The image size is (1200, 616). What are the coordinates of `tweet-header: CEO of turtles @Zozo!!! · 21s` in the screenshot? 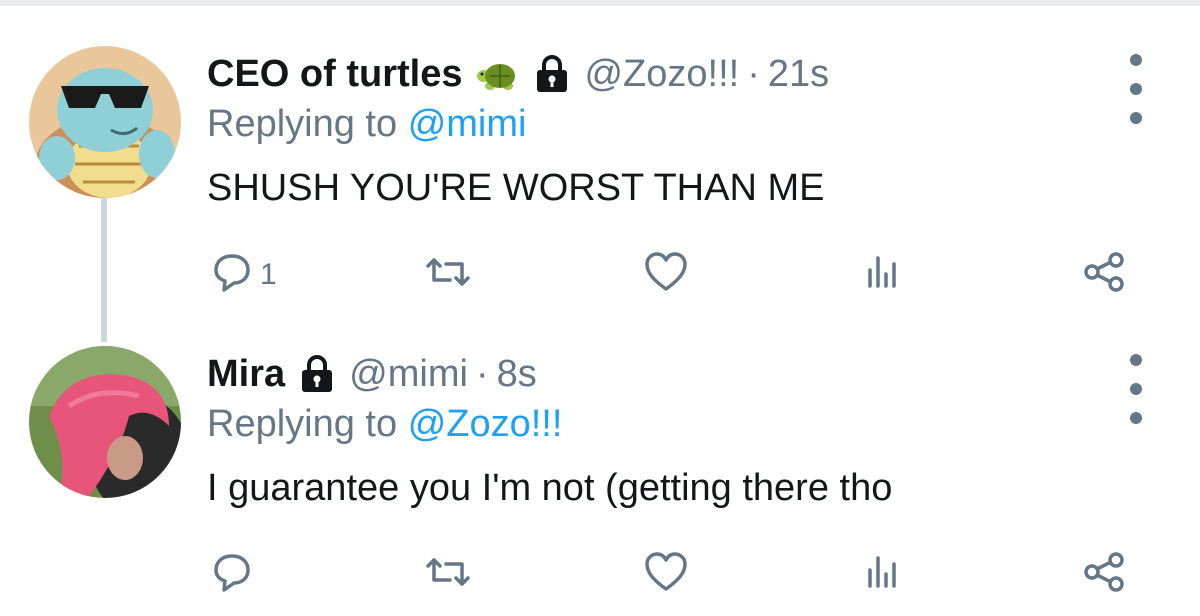 It's located at (518, 74).